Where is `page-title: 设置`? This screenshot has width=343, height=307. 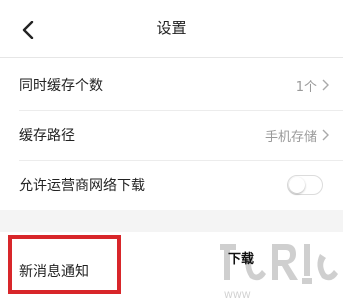
page-title: 设置 is located at coordinates (171, 28).